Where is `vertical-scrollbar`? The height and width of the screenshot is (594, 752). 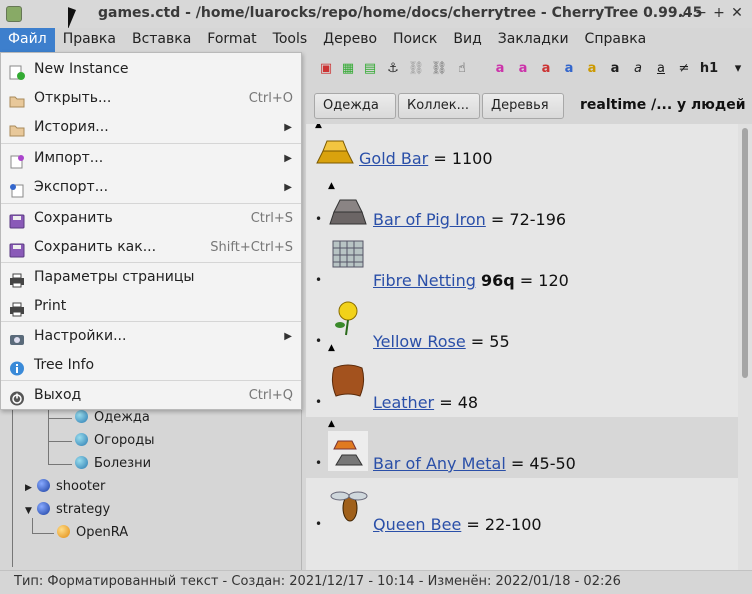 vertical-scrollbar is located at coordinates (745, 347).